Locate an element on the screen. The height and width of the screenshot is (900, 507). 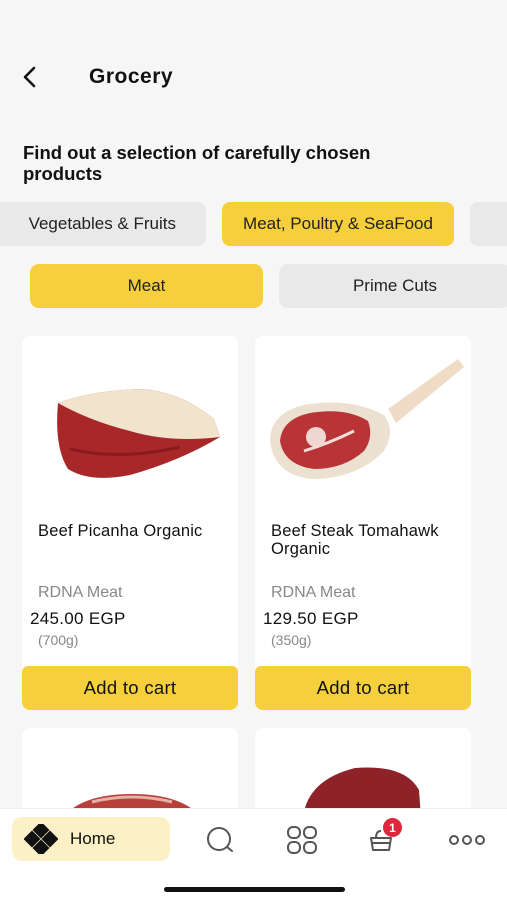
home-logo-icon is located at coordinates (41, 839).